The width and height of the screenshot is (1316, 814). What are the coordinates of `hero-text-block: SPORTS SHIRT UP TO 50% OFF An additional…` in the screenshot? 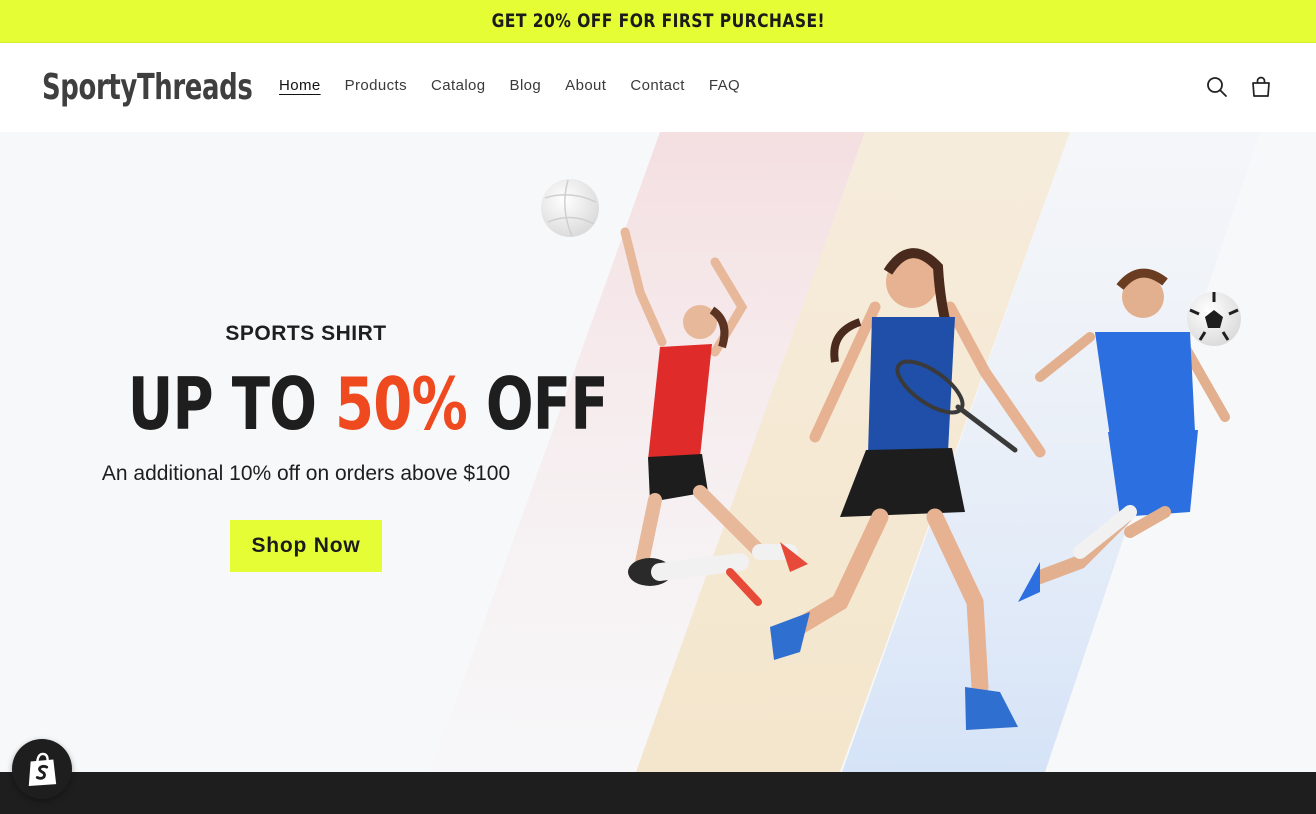 It's located at (334, 447).